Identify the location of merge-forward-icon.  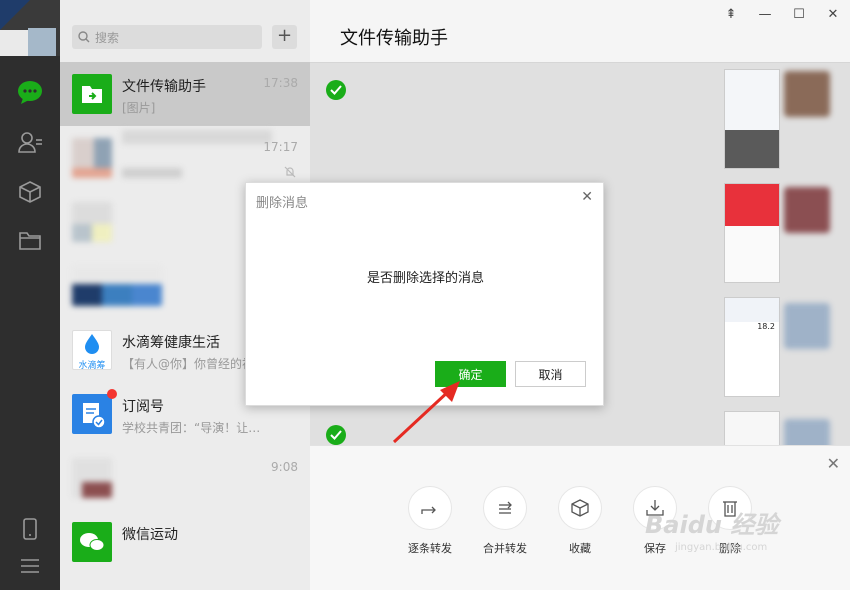
(505, 508).